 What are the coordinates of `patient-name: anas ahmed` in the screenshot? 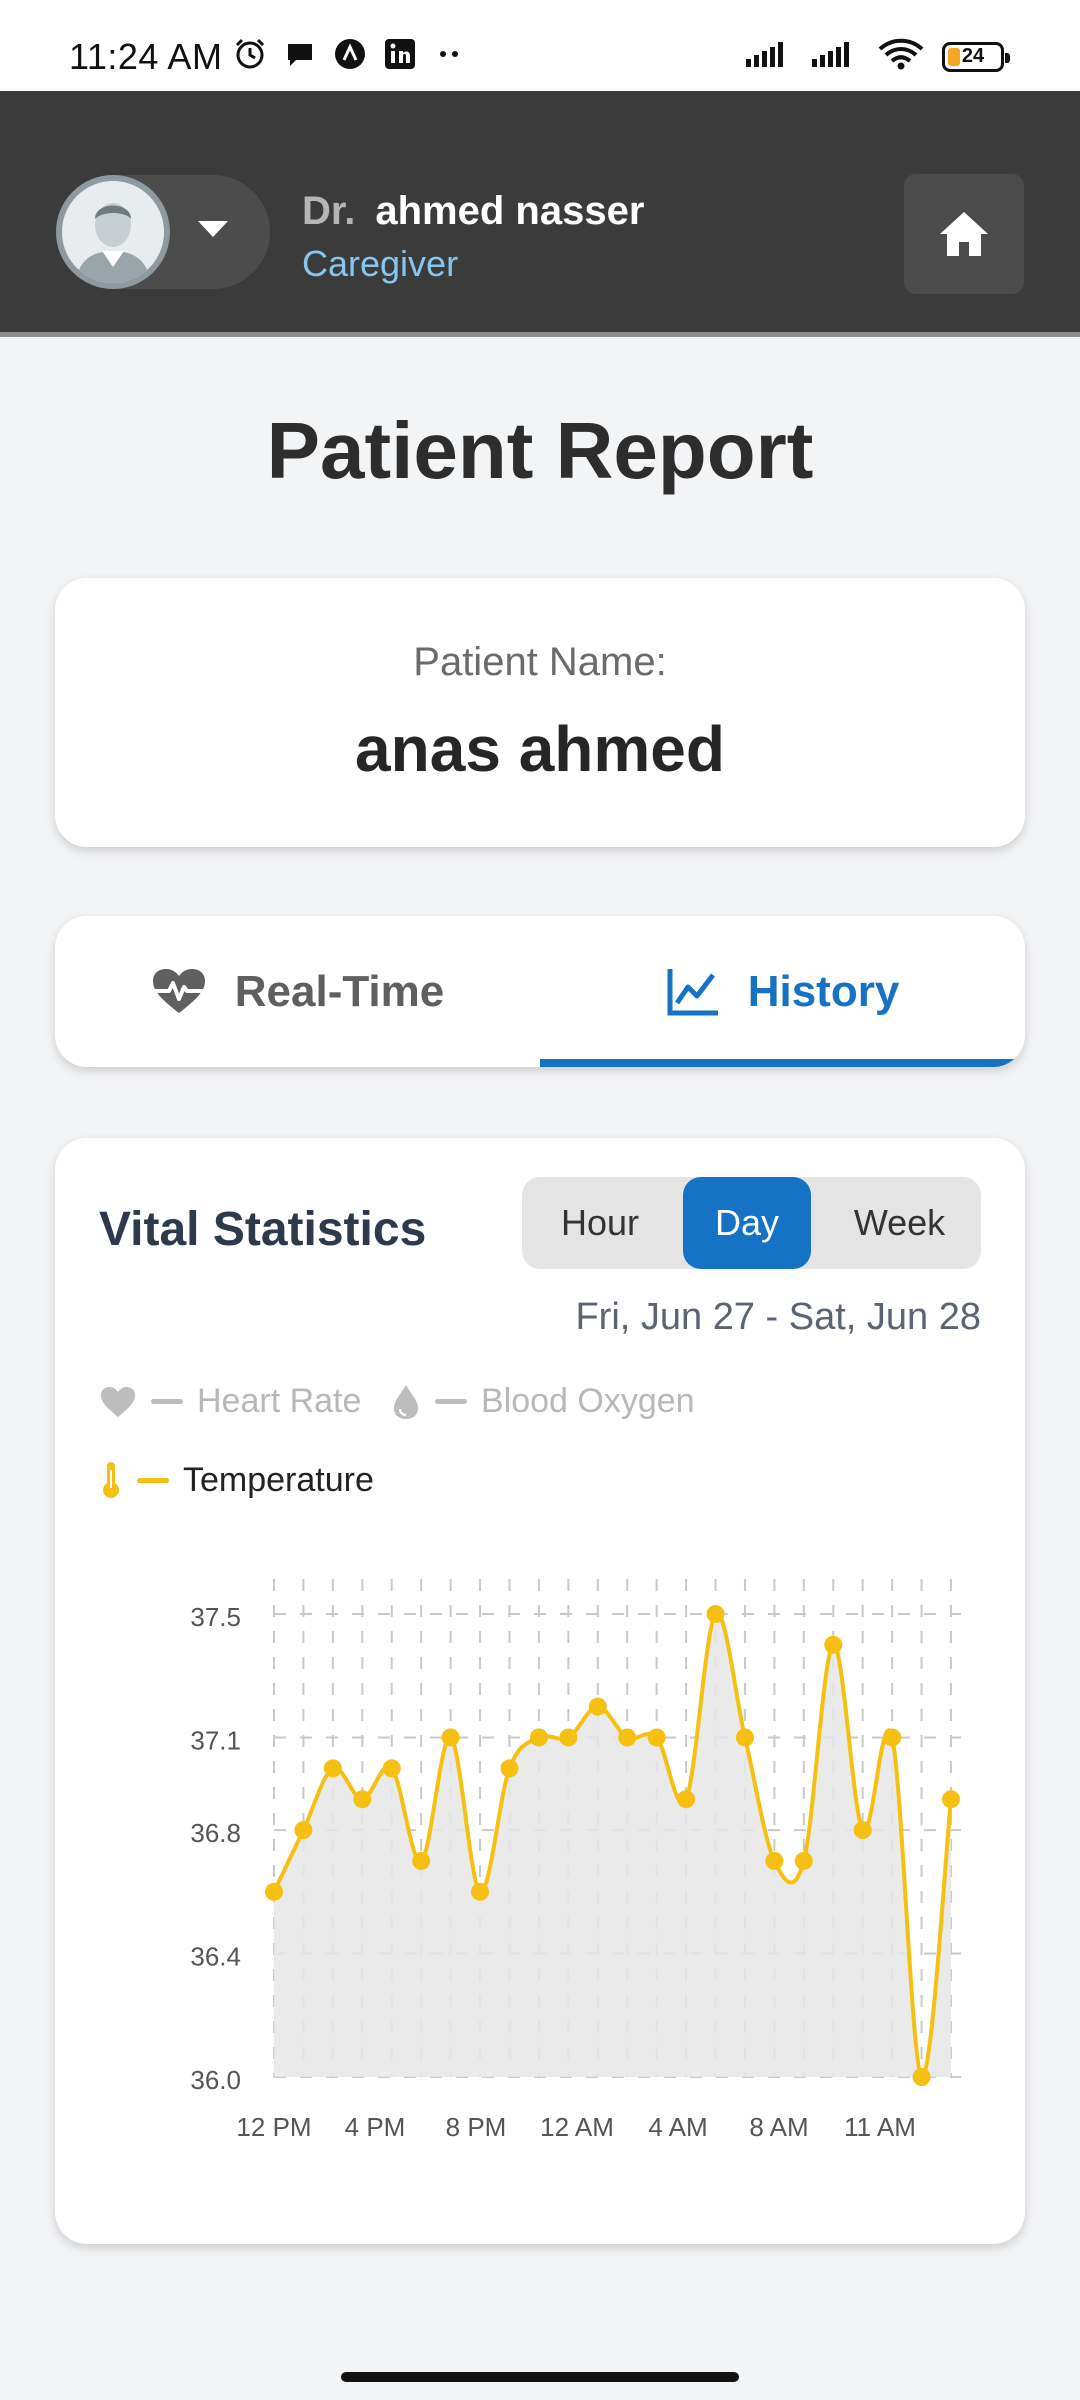 It's located at (540, 749).